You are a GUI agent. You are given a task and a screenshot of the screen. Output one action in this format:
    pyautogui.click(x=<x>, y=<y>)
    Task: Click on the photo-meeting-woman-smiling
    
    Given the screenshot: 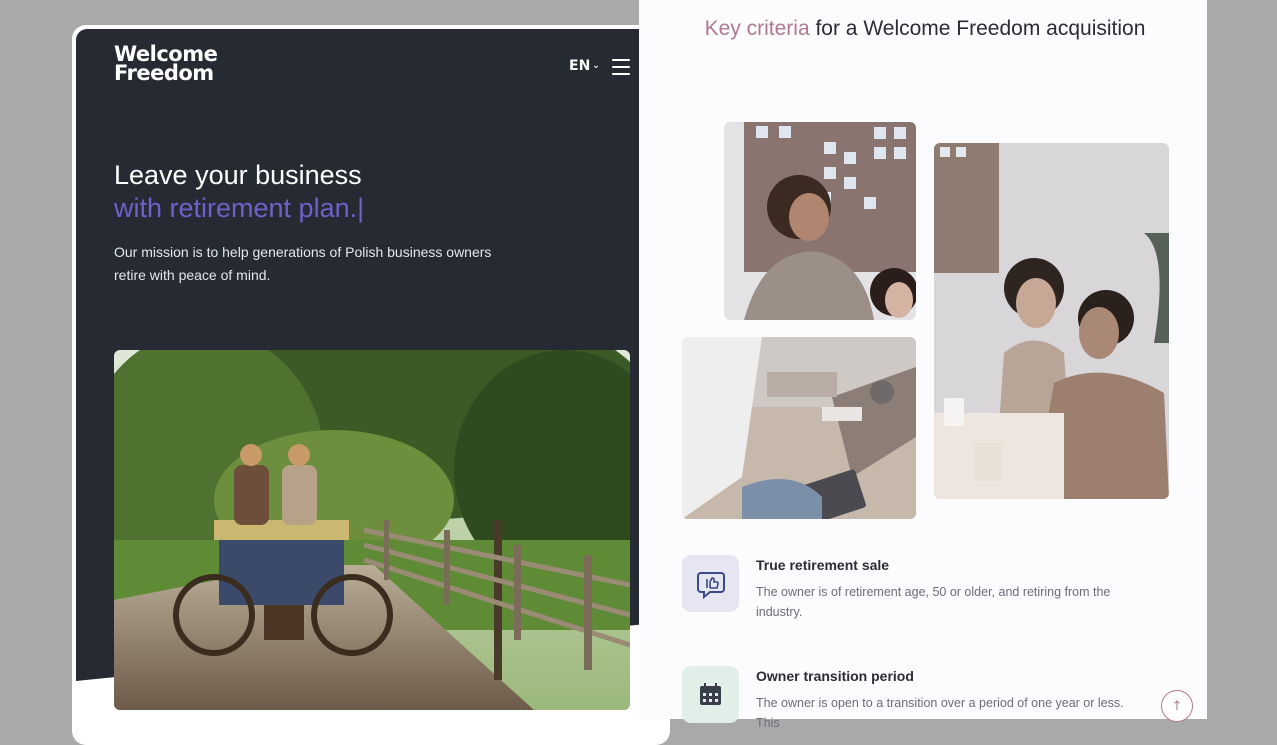 What is the action you would take?
    pyautogui.click(x=820, y=221)
    